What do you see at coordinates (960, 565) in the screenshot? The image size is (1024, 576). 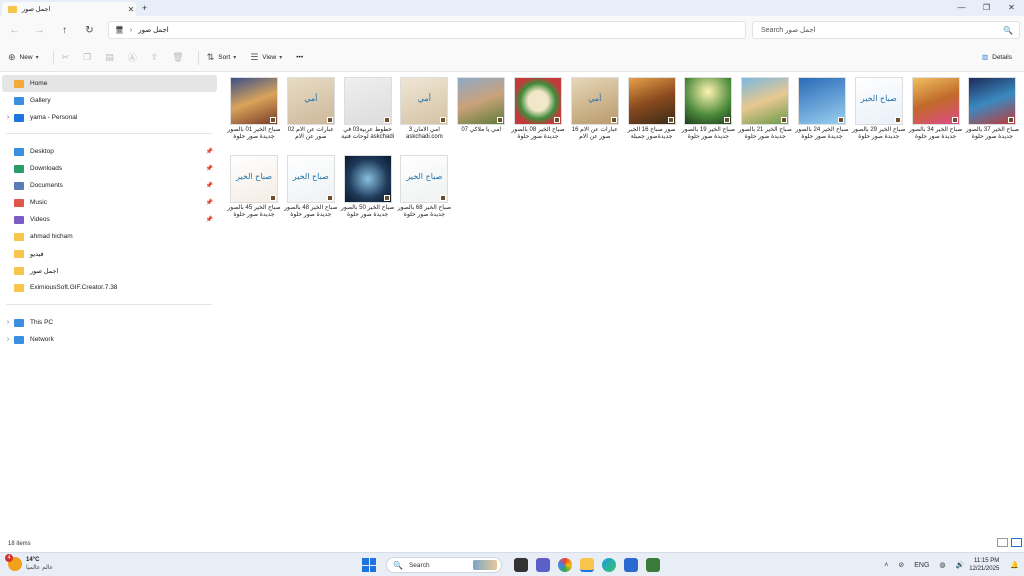 I see `volume-icon: 🔊` at bounding box center [960, 565].